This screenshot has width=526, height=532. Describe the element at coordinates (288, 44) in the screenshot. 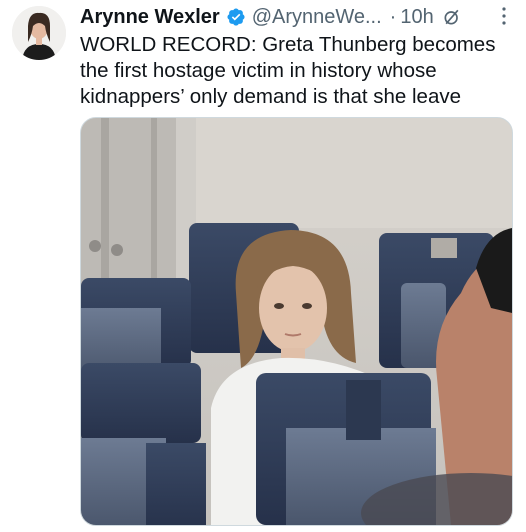

I see `tweet-text-line: WORLD RECORD: Greta Thunberg becomes` at that location.